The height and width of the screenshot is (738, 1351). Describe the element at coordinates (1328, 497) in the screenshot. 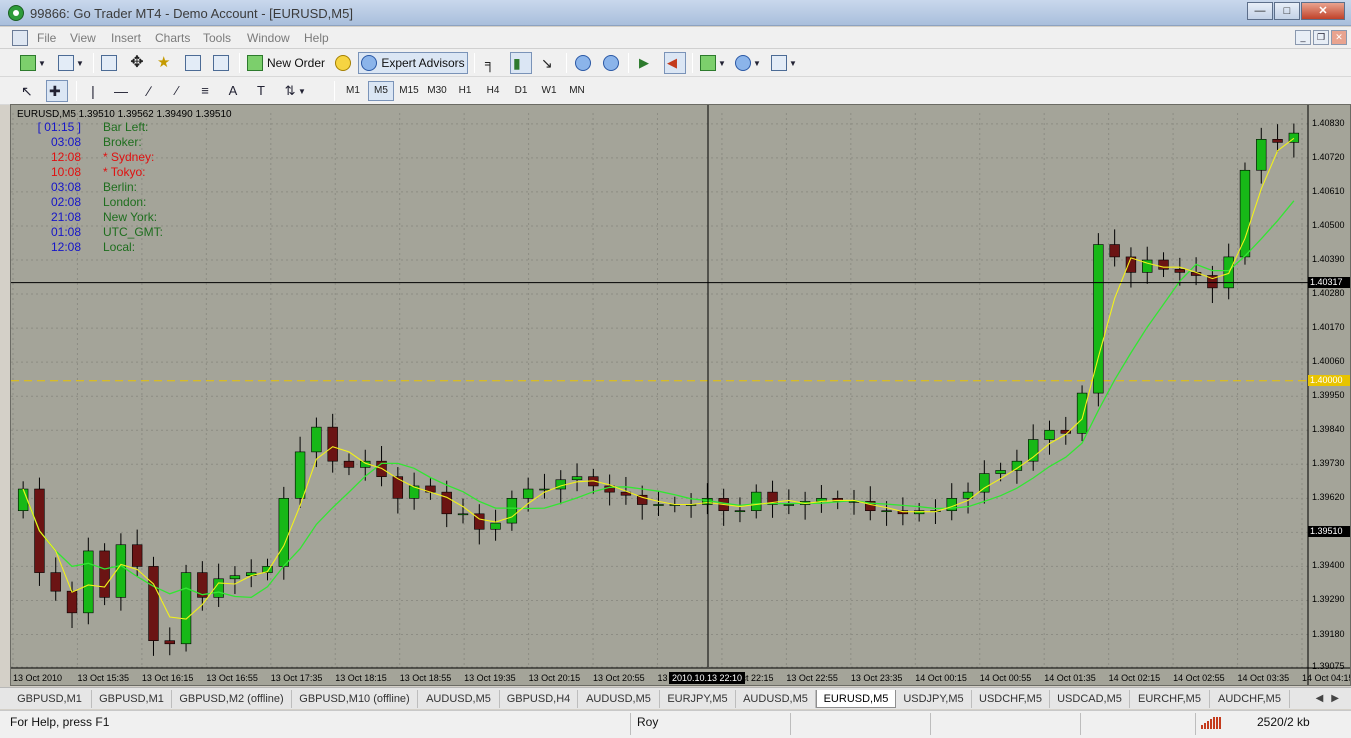

I see `price-axis-label: 1.39620` at that location.